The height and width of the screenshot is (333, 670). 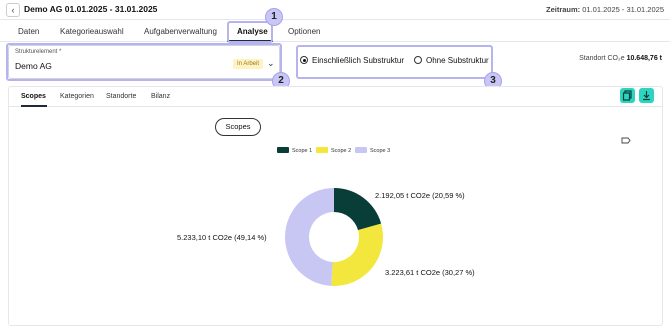 I want to click on standort-co2e: Standort CO₂e 10.648,76 t, so click(x=620, y=58).